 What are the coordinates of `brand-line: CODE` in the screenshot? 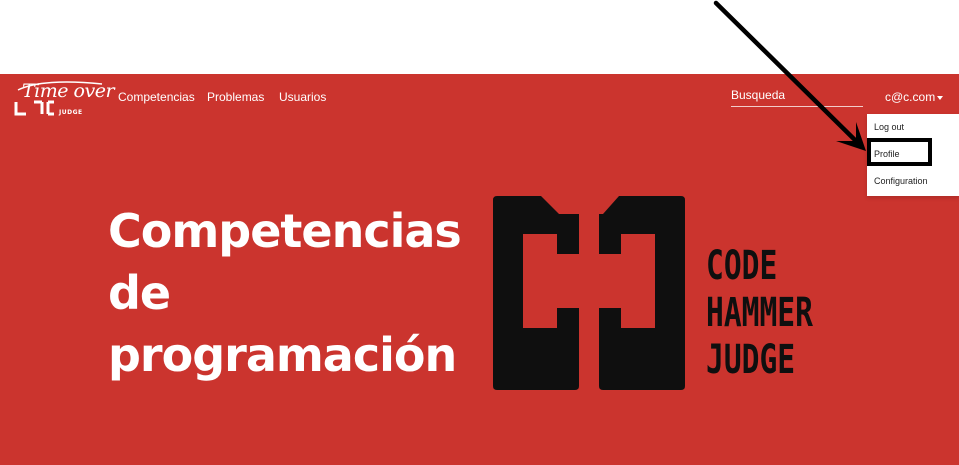 It's located at (742, 266).